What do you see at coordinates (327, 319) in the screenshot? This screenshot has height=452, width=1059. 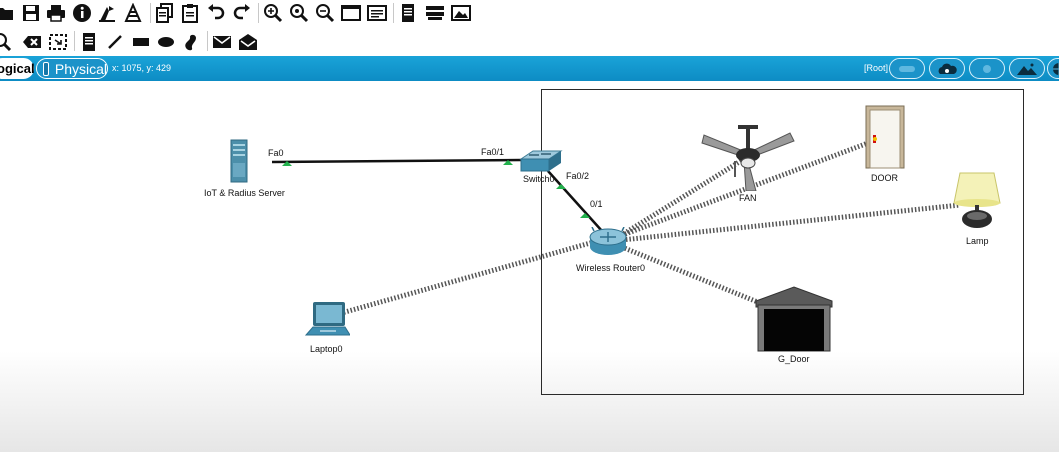 I see `laptop-icon` at bounding box center [327, 319].